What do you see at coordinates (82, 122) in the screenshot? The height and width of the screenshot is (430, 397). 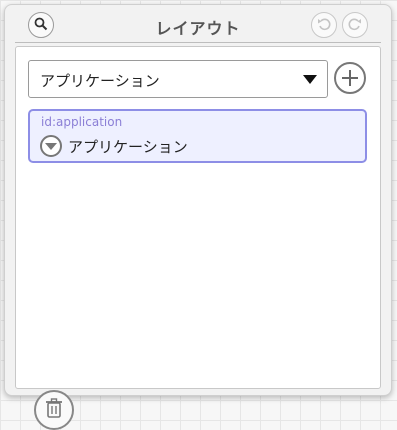 I see `node-id-label: id:application` at bounding box center [82, 122].